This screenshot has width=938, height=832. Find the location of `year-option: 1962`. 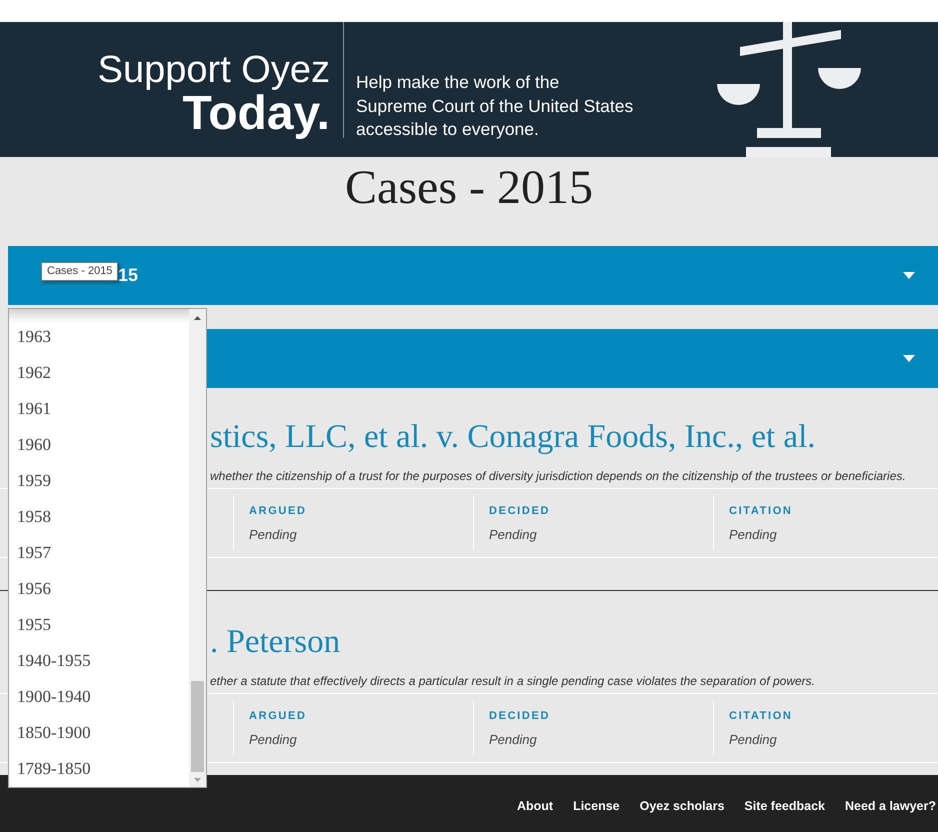

year-option: 1962 is located at coordinates (99, 373).